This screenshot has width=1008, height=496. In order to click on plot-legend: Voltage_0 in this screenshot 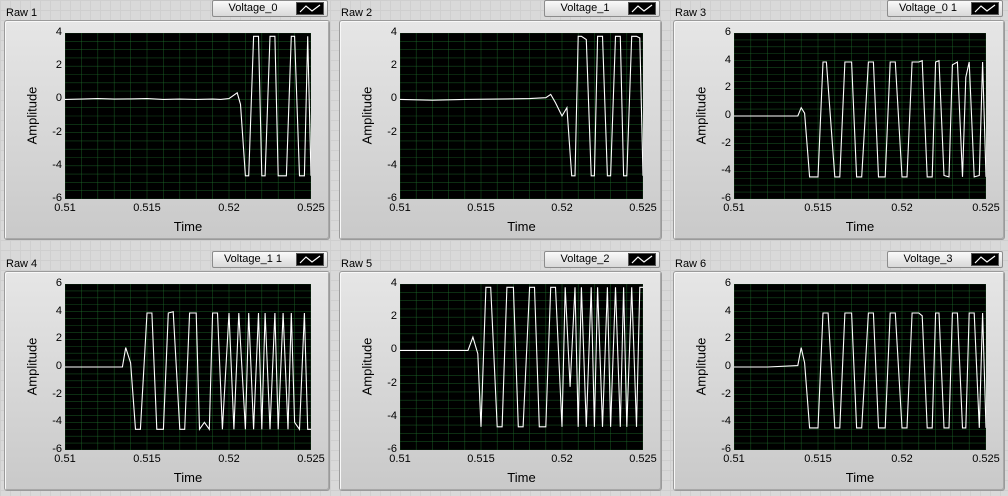, I will do `click(270, 8)`.